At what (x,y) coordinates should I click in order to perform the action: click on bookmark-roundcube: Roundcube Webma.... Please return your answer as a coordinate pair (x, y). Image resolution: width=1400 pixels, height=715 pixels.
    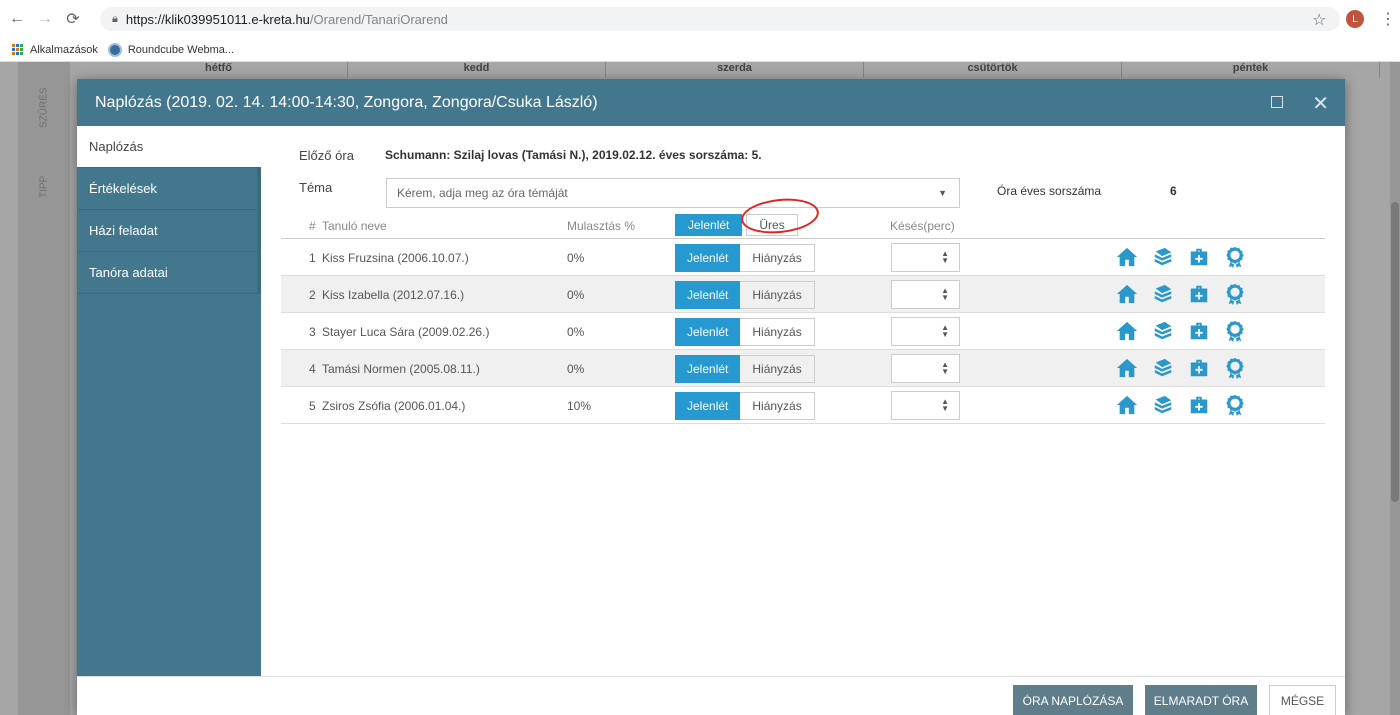
    Looking at the image, I should click on (170, 49).